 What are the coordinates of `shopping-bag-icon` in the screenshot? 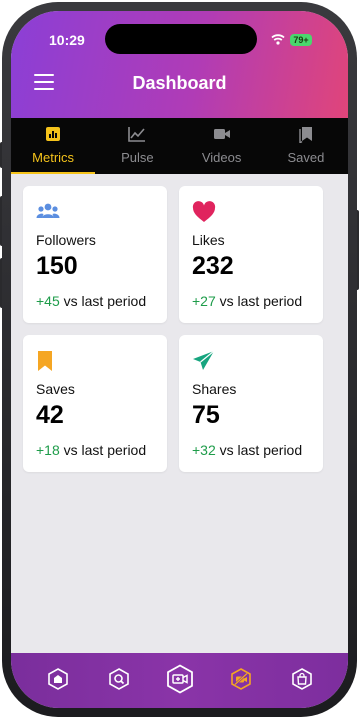 It's located at (301, 678).